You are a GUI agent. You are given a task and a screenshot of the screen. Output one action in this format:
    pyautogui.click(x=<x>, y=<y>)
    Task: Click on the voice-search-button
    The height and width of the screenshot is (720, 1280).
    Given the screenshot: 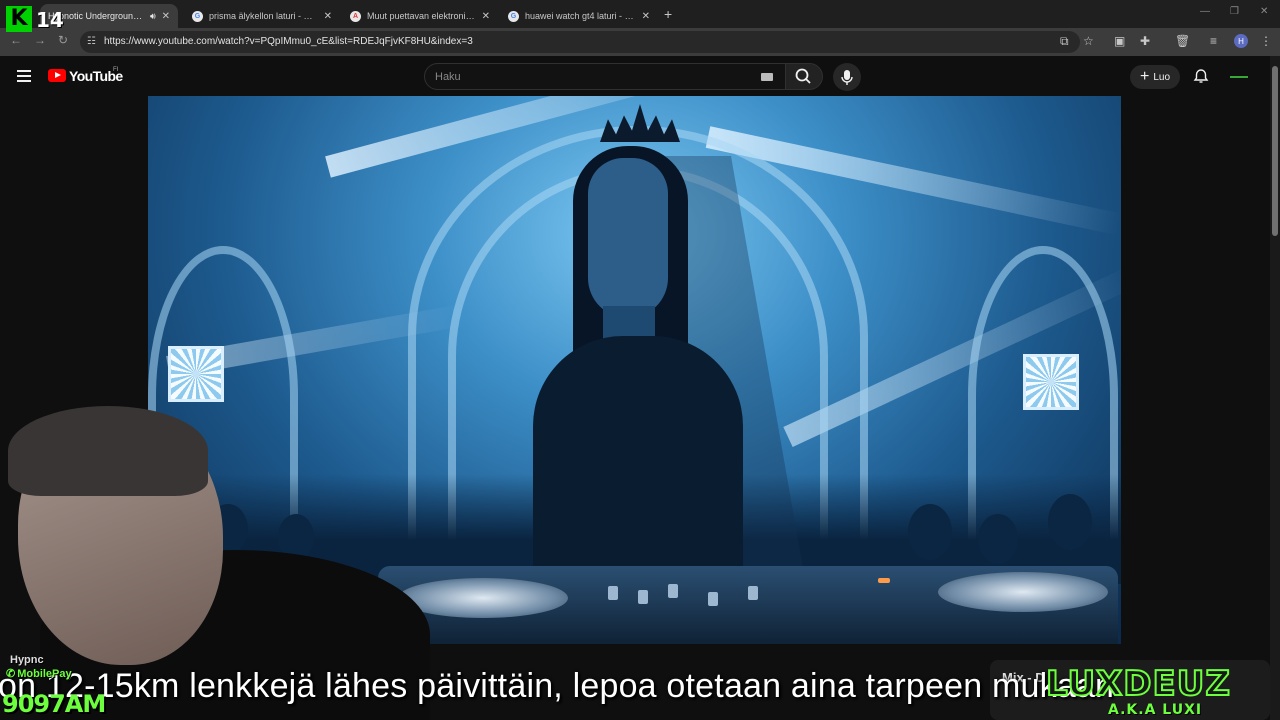 What is the action you would take?
    pyautogui.click(x=847, y=77)
    